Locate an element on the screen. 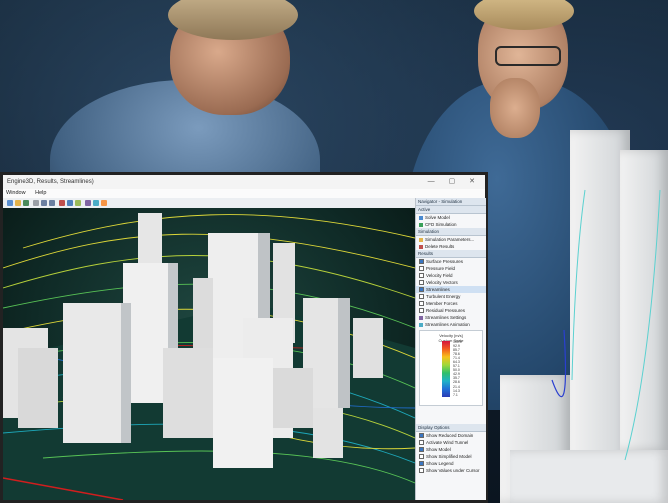 The width and height of the screenshot is (668, 503). toolbar-icon-view is located at coordinates (70, 203).